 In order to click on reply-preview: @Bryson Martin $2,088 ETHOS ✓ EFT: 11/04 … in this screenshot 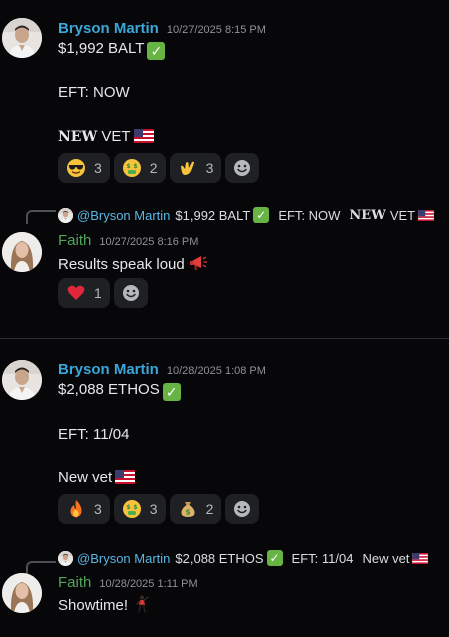, I will do `click(243, 558)`.